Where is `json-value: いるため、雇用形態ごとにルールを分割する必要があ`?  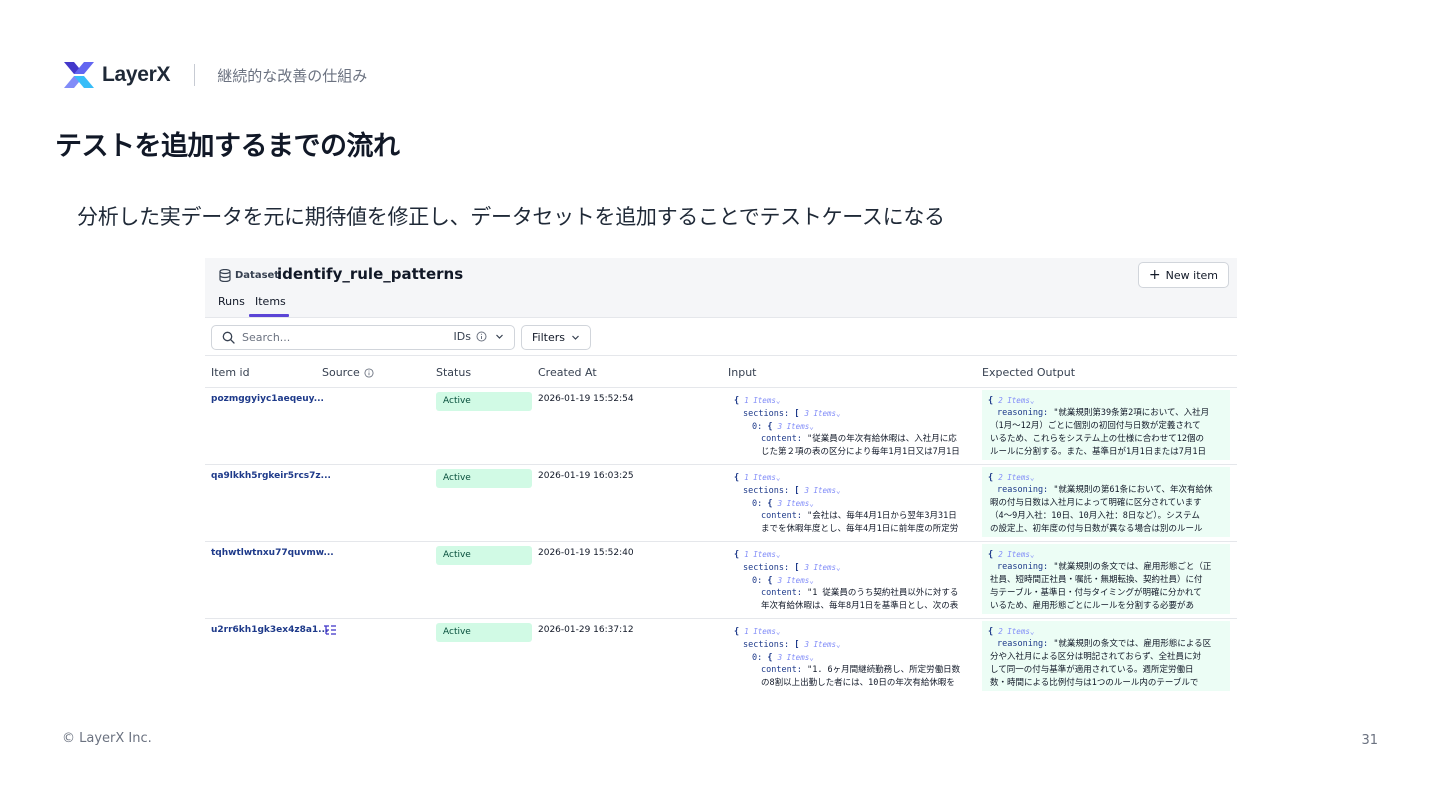
json-value: いるため、雇用形態ごとにルールを分割する必要があ is located at coordinates (1092, 606).